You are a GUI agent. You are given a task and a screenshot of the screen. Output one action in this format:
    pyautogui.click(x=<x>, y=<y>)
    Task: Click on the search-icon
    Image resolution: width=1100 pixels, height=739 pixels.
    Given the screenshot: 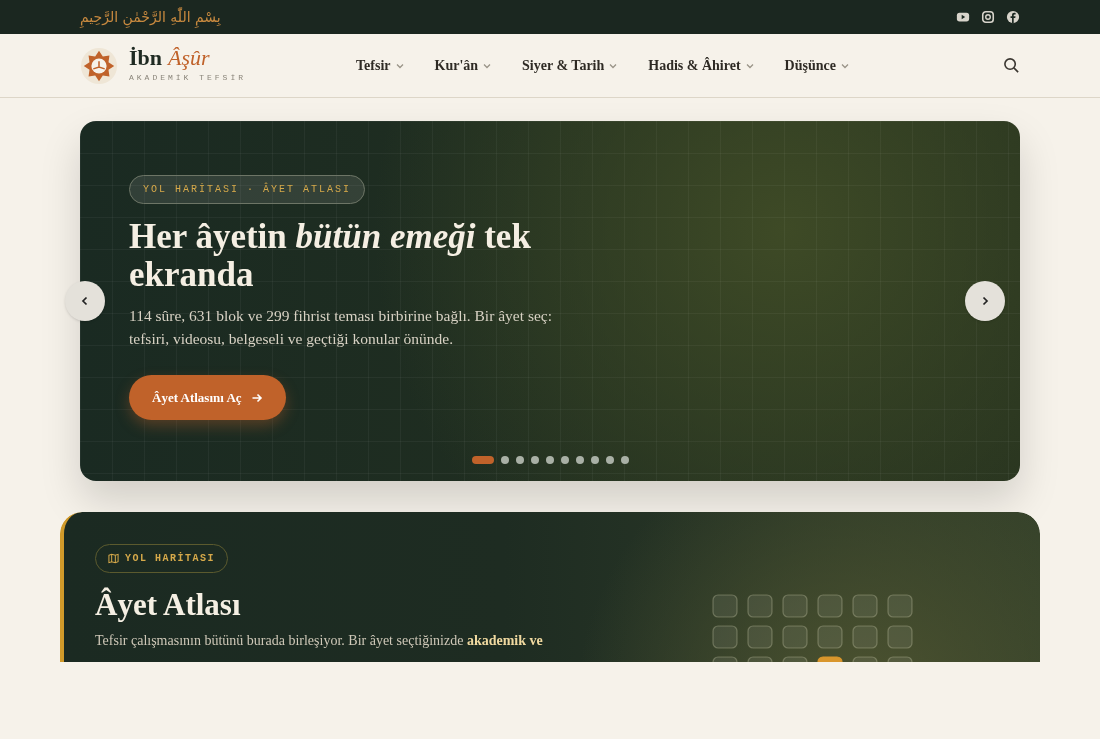 What is the action you would take?
    pyautogui.click(x=1011, y=65)
    